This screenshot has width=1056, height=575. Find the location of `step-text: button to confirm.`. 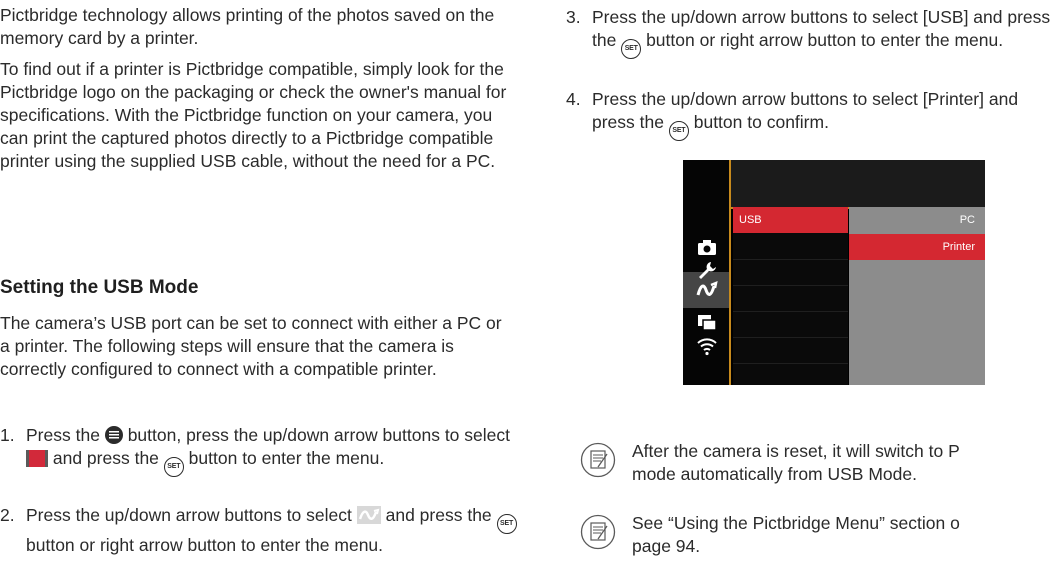

step-text: button to confirm. is located at coordinates (761, 122).